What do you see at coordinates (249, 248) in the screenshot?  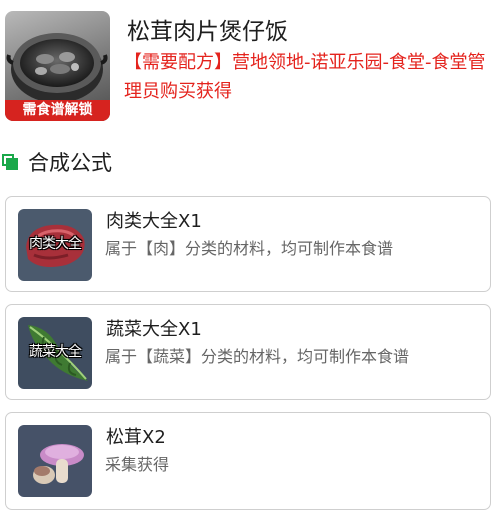 I see `ingredient-desc: 属于【肉】分类的材料，均可制作本食谱` at bounding box center [249, 248].